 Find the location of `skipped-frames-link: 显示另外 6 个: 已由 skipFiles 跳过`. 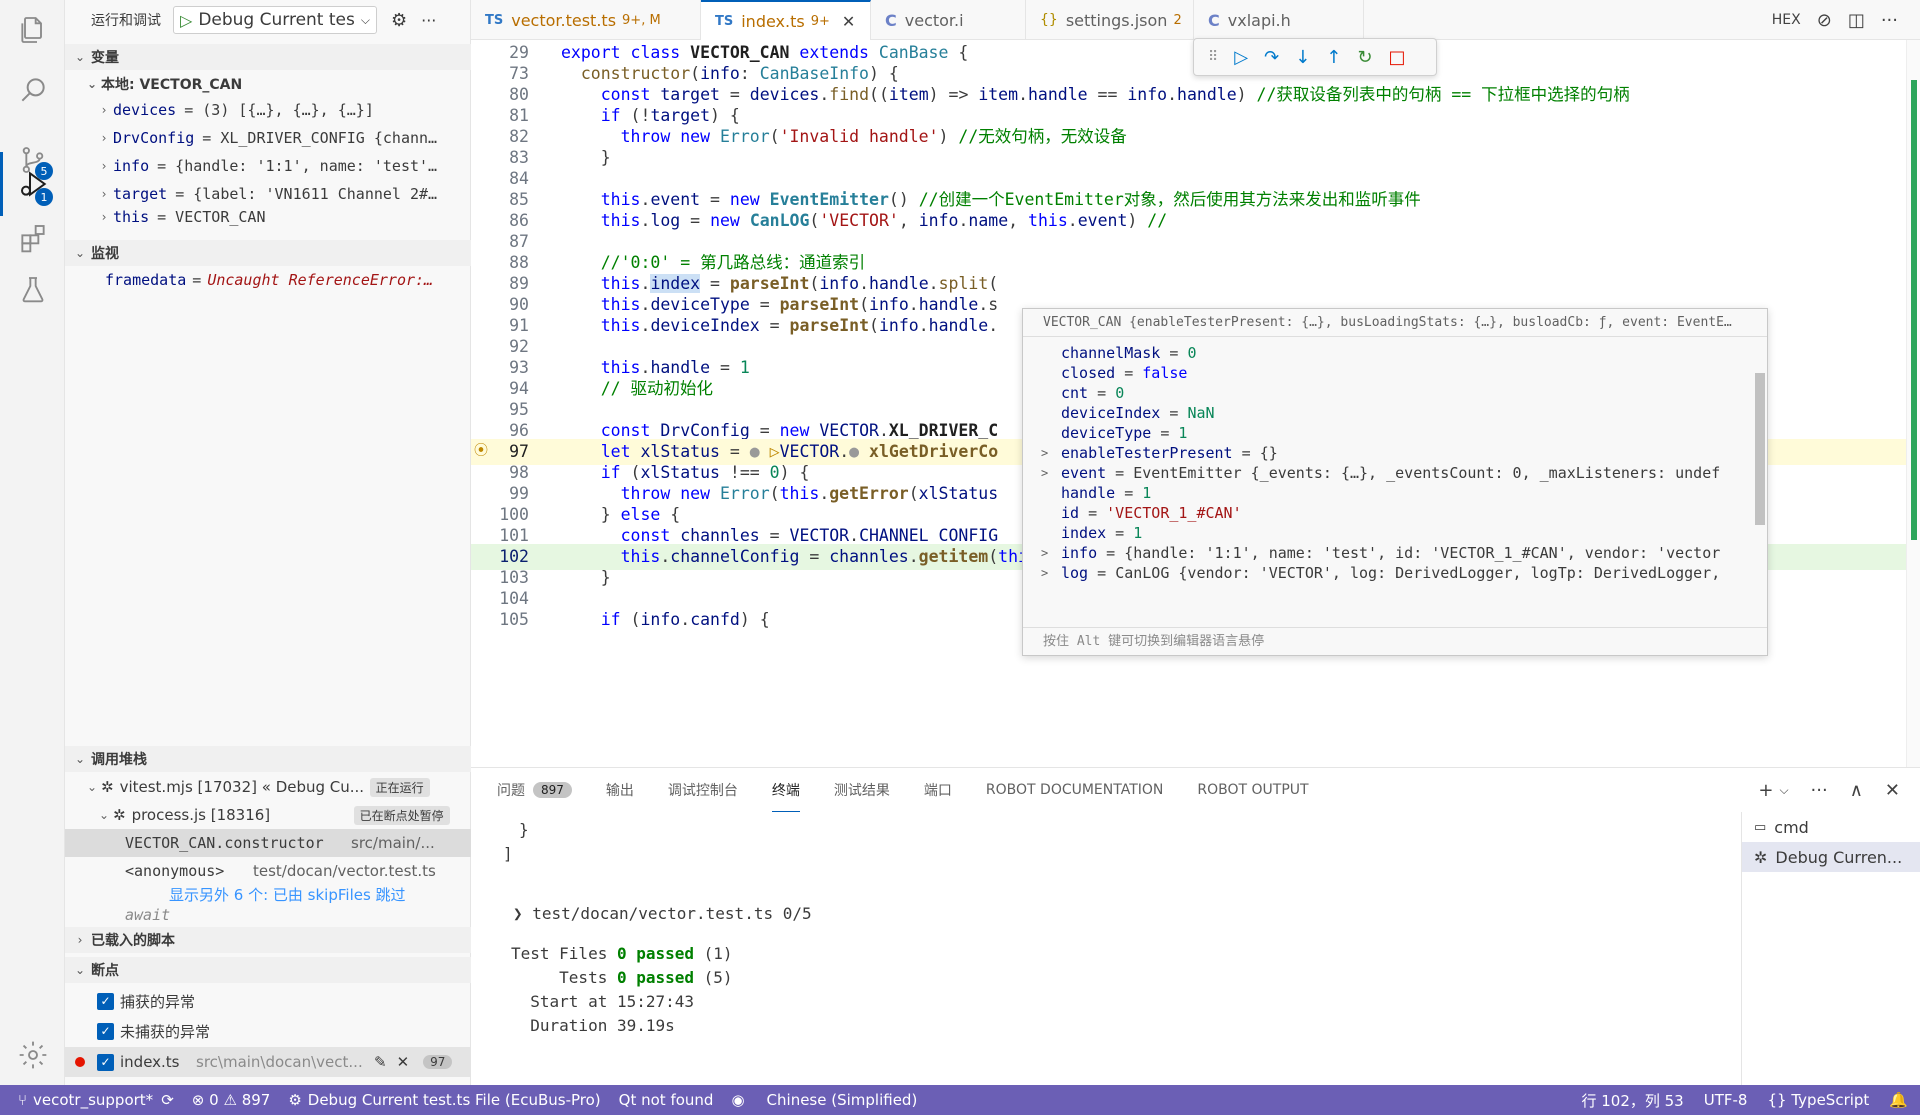

skipped-frames-link: 显示另外 6 个: 已由 skipFiles 跳过 is located at coordinates (268, 894).